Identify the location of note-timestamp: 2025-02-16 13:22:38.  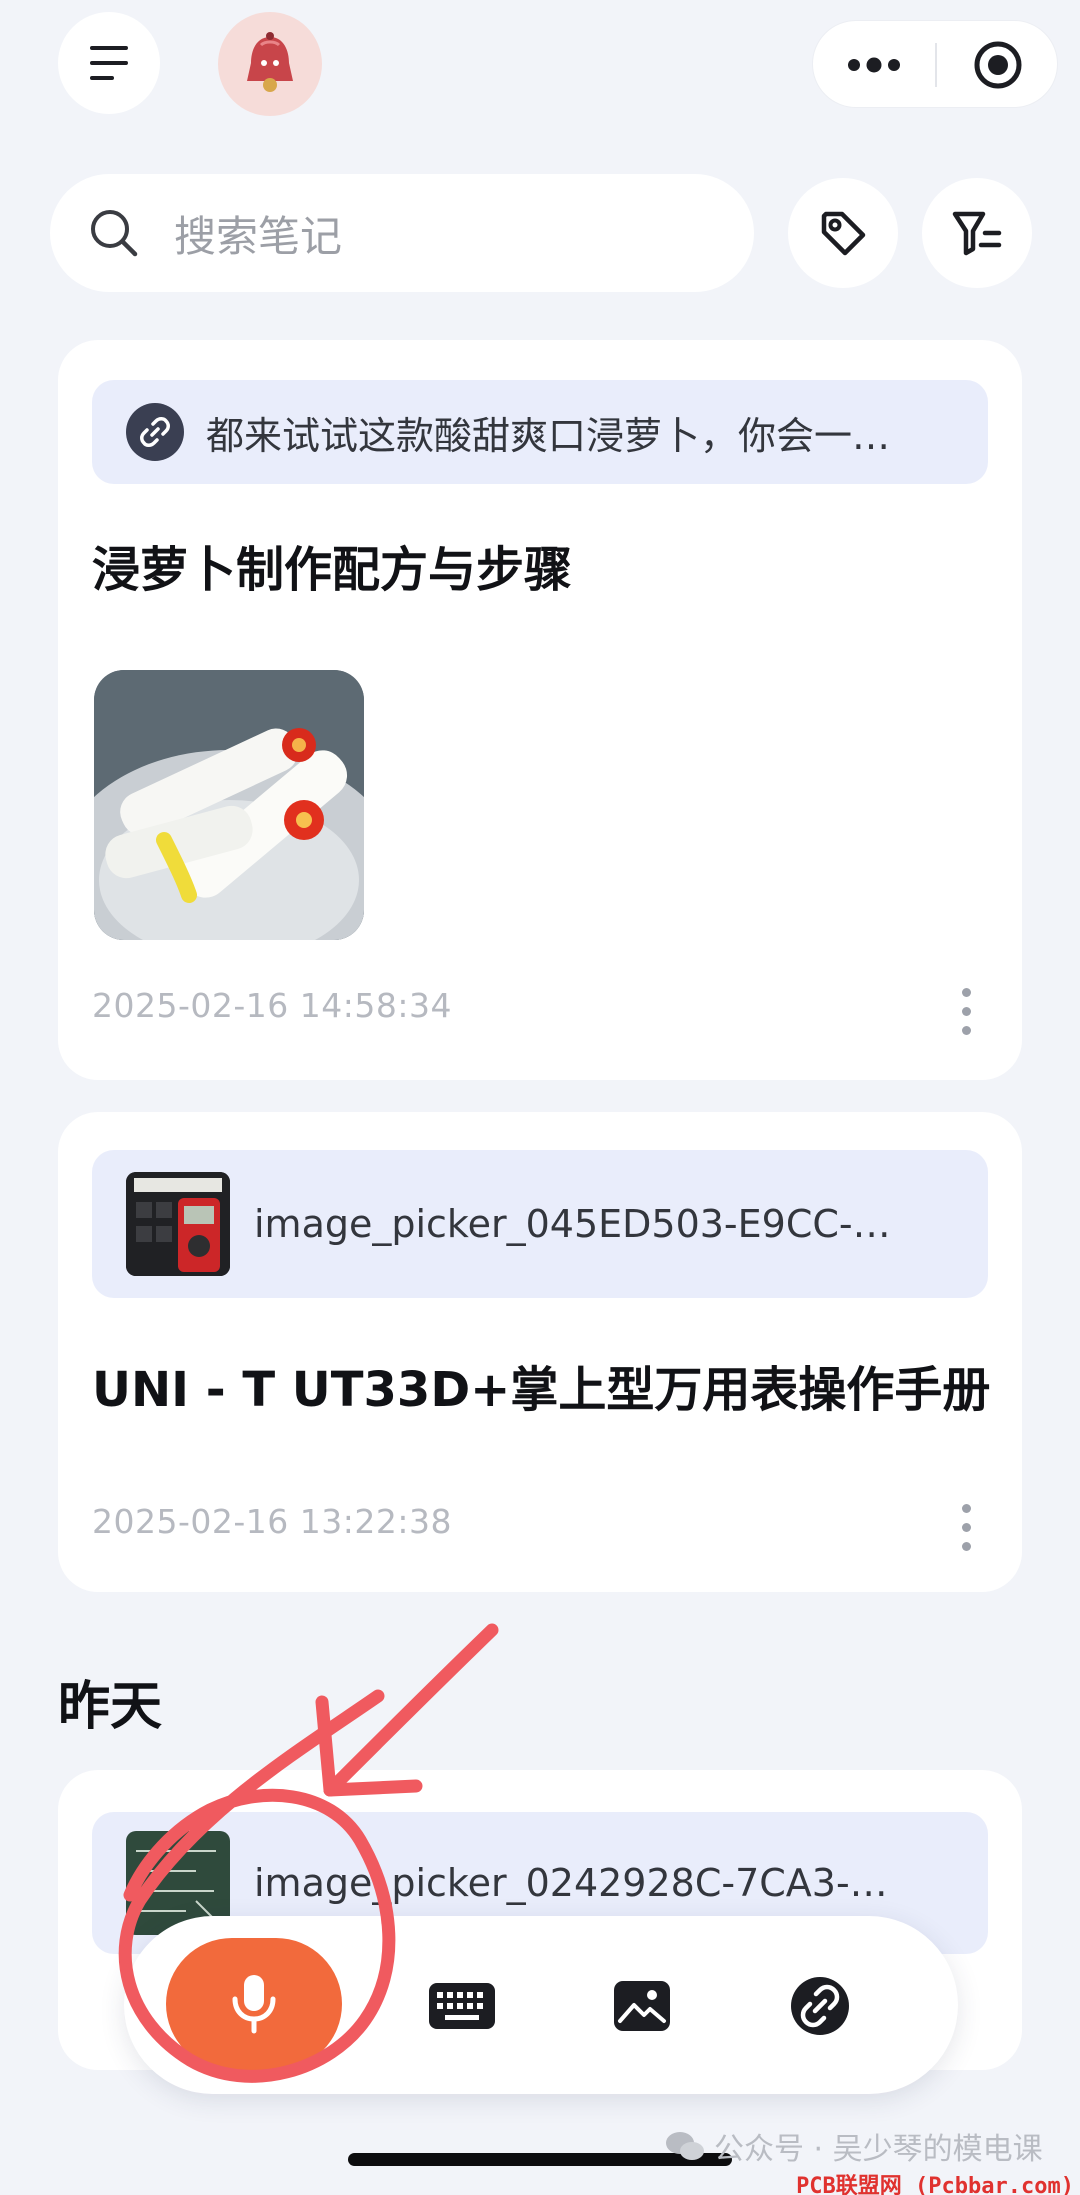
(272, 1521).